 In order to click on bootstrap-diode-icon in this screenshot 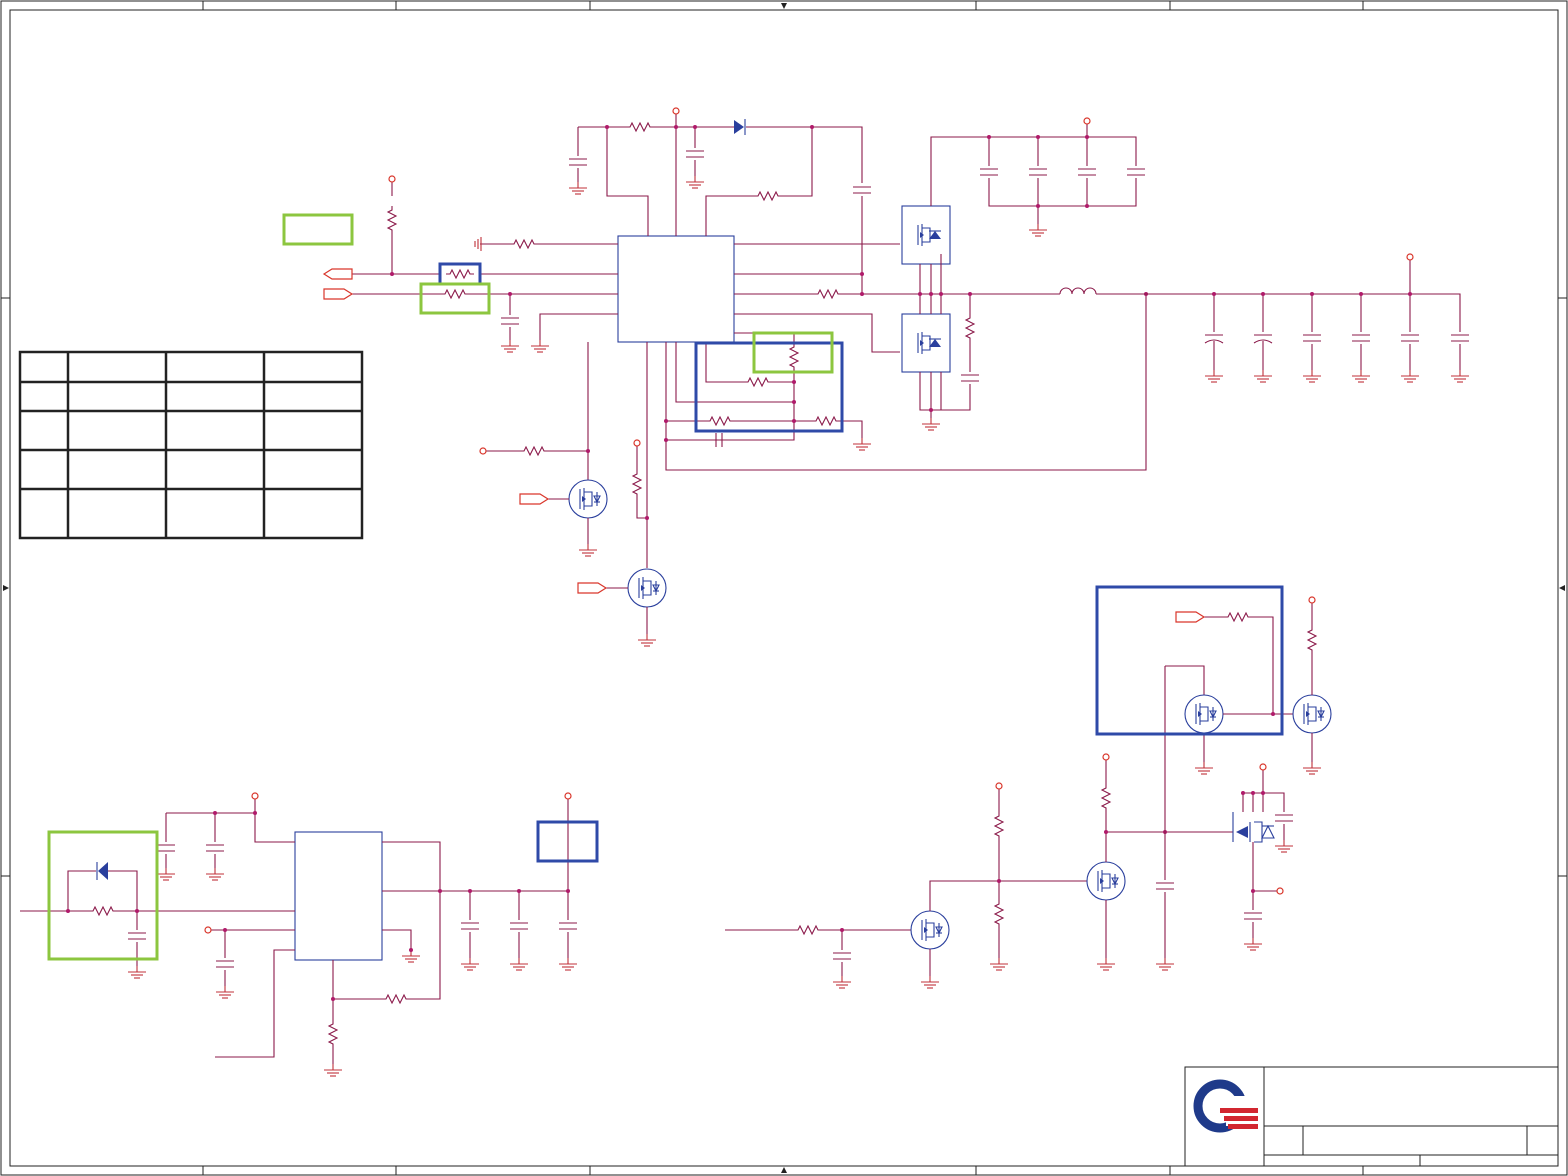, I will do `click(740, 127)`.